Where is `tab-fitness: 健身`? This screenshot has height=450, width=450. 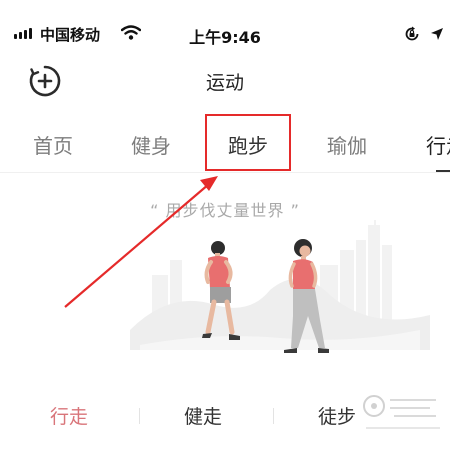
tab-fitness: 健身 is located at coordinates (151, 144).